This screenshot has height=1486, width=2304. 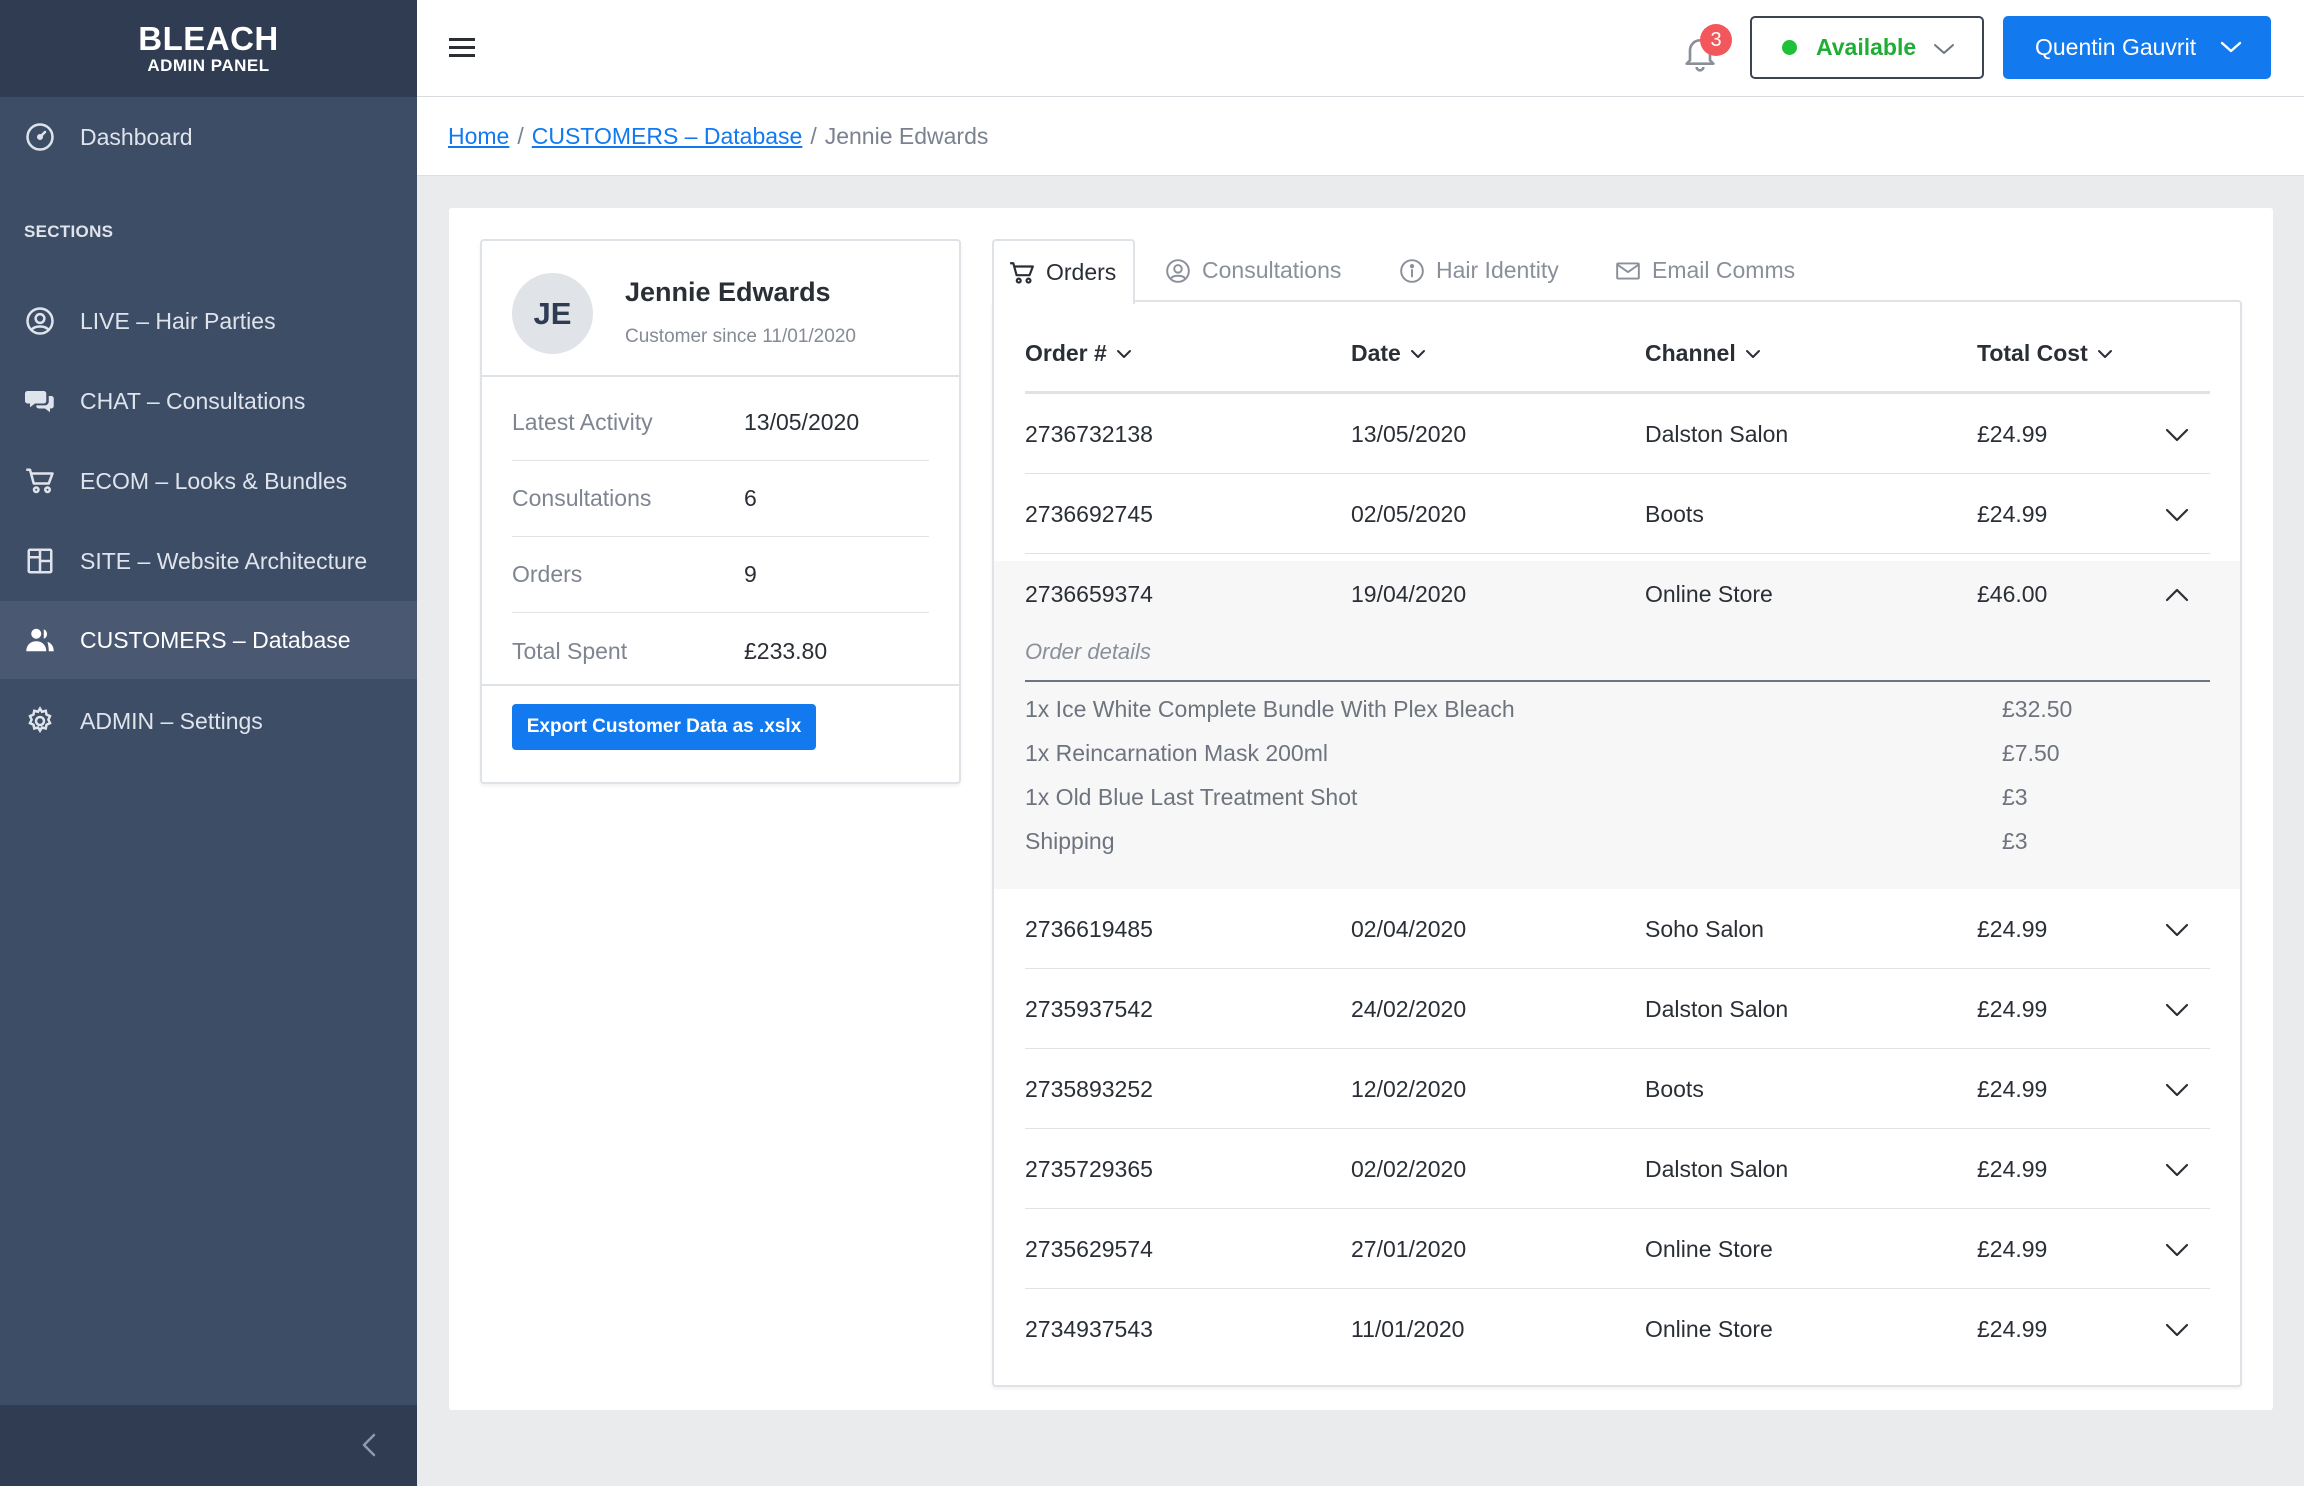 I want to click on sidebar-item-customers: CUSTOMERS – Database, so click(x=208, y=640).